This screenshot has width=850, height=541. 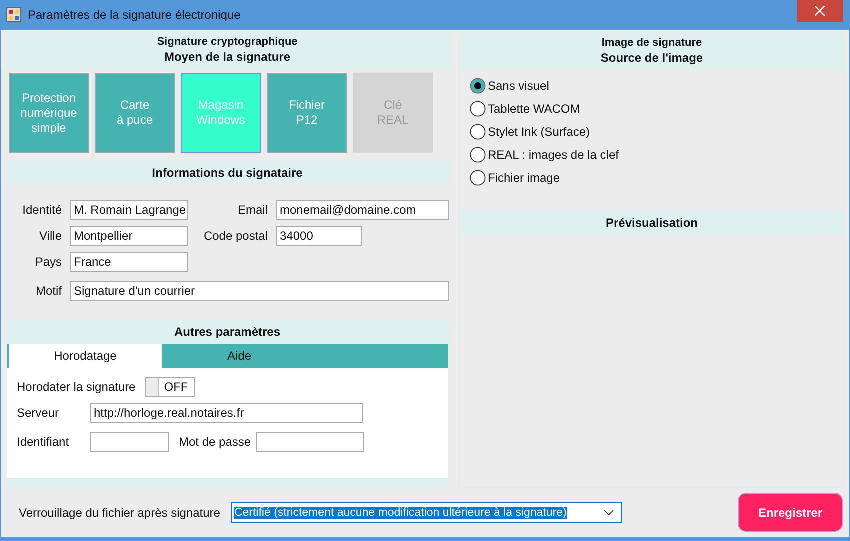 I want to click on close-button, so click(x=820, y=11).